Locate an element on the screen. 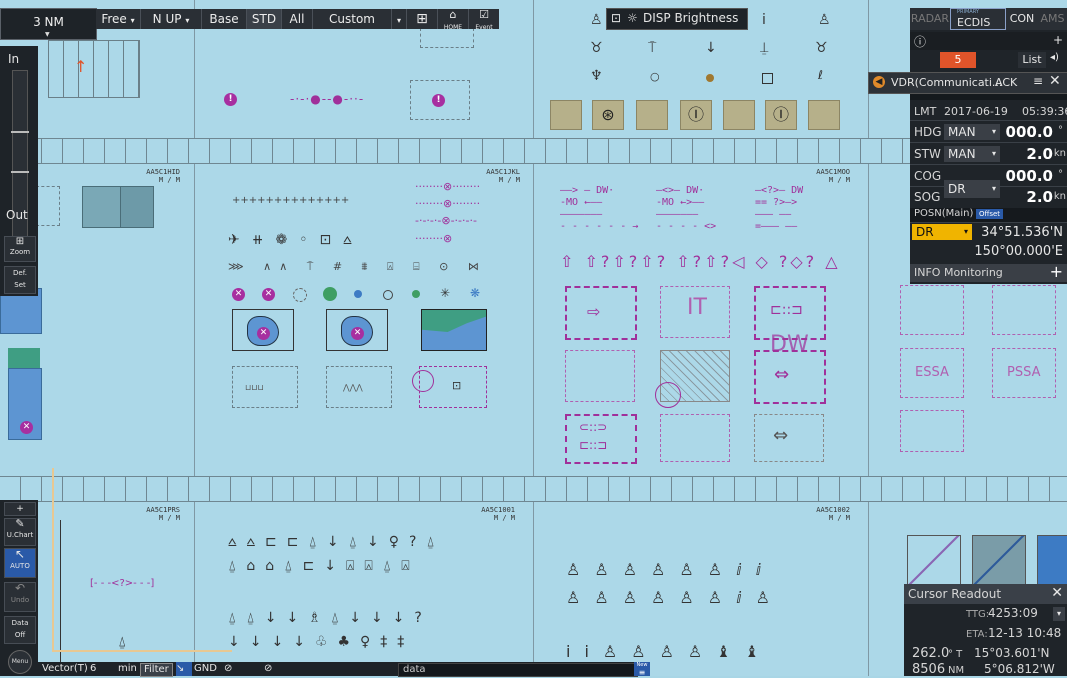 Image resolution: width=1067 pixels, height=678 pixels. default-set-button: Def. Set is located at coordinates (20, 280).